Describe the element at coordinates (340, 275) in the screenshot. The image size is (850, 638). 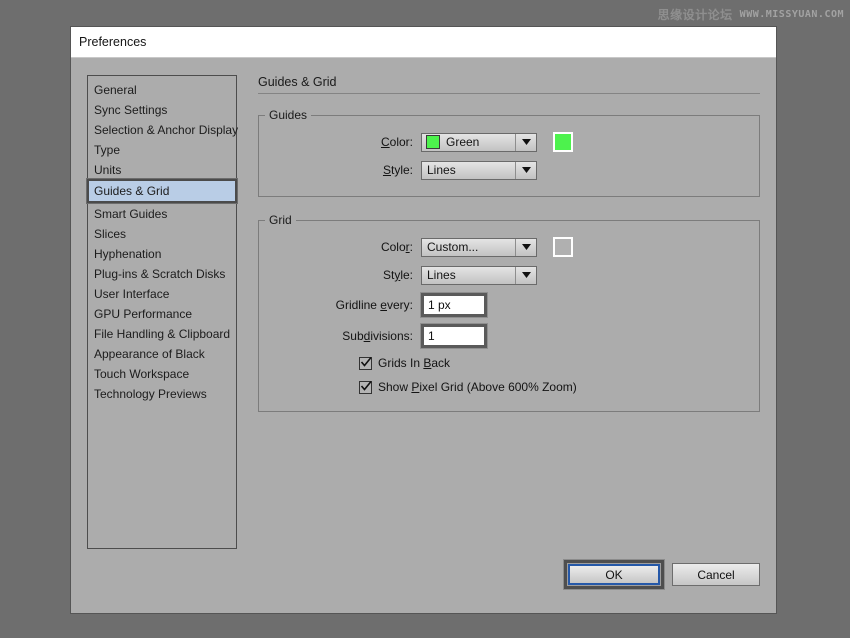
I see `grid-style-label: Style:` at that location.